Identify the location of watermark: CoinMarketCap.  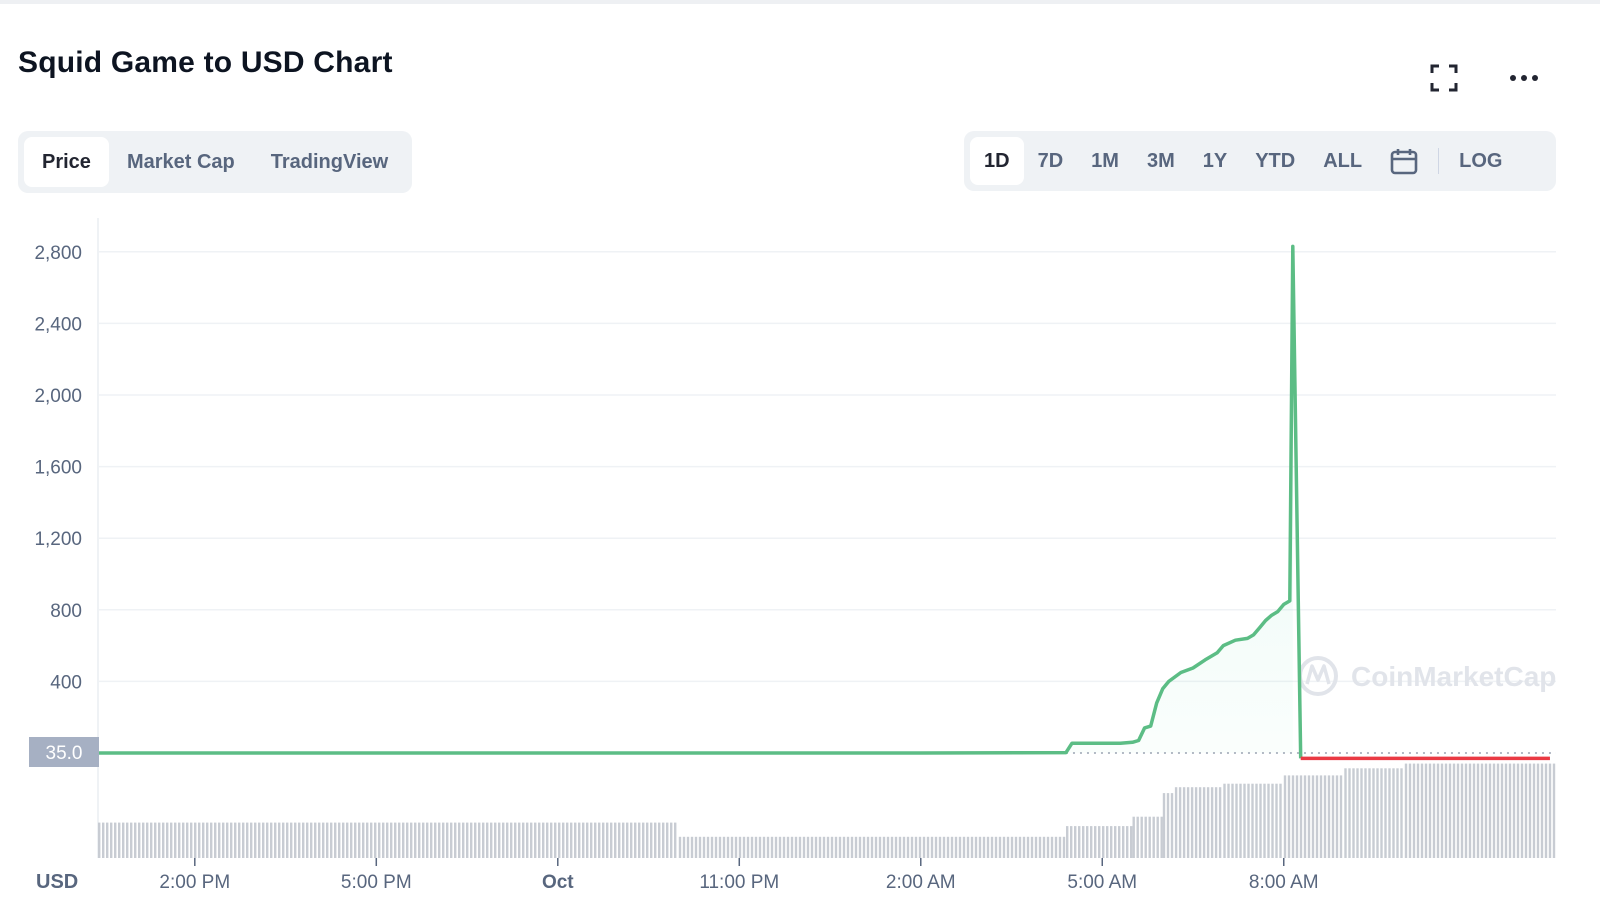
(1428, 676).